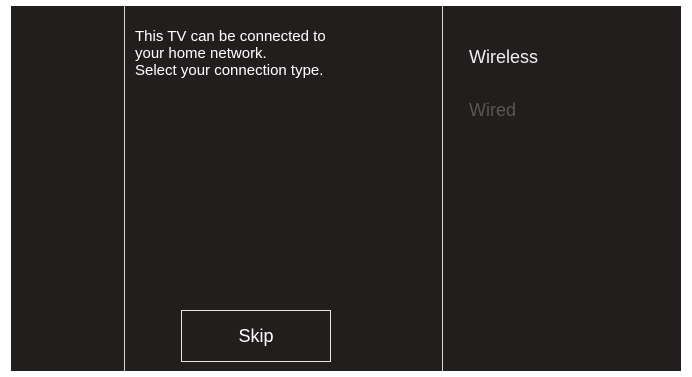 The width and height of the screenshot is (692, 377). What do you see at coordinates (124, 188) in the screenshot?
I see `left-divider` at bounding box center [124, 188].